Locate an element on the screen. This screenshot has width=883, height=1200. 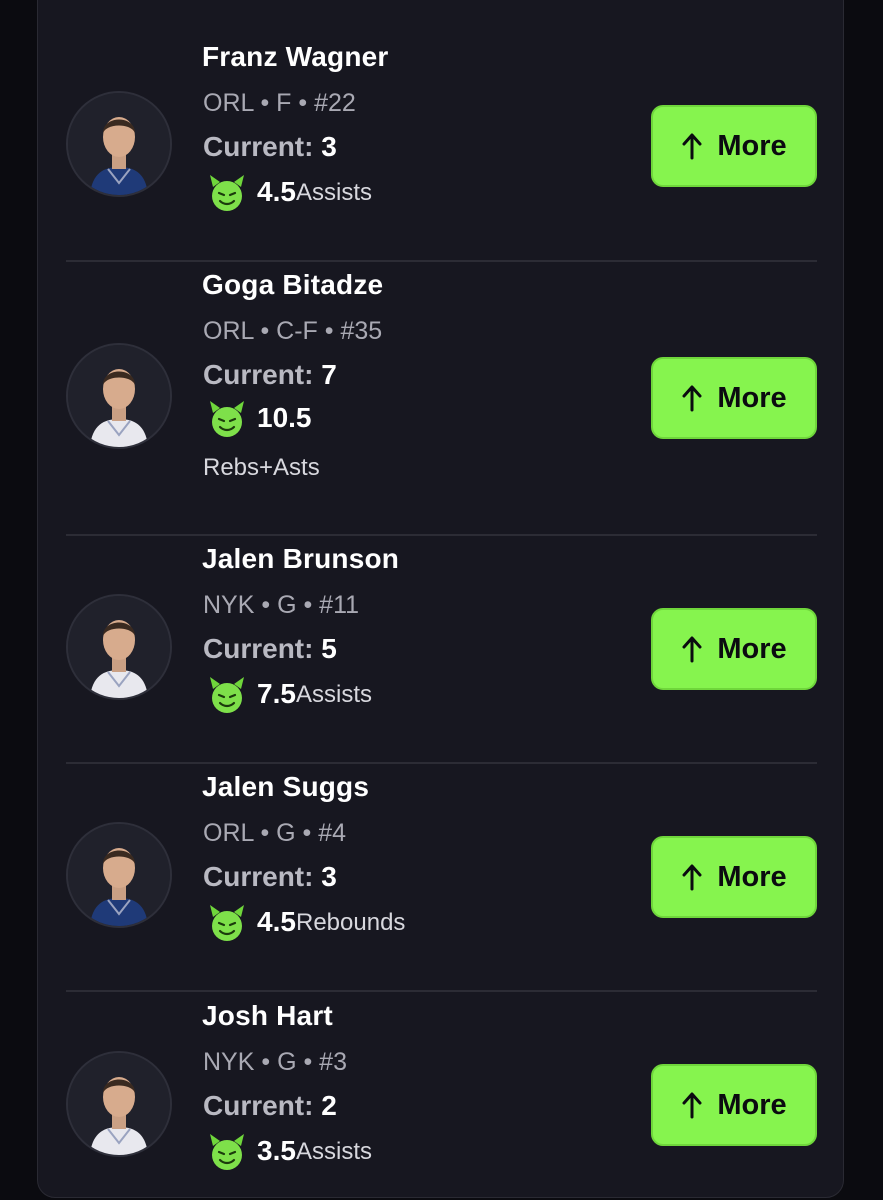
current-stat: Current: 5 is located at coordinates (270, 649).